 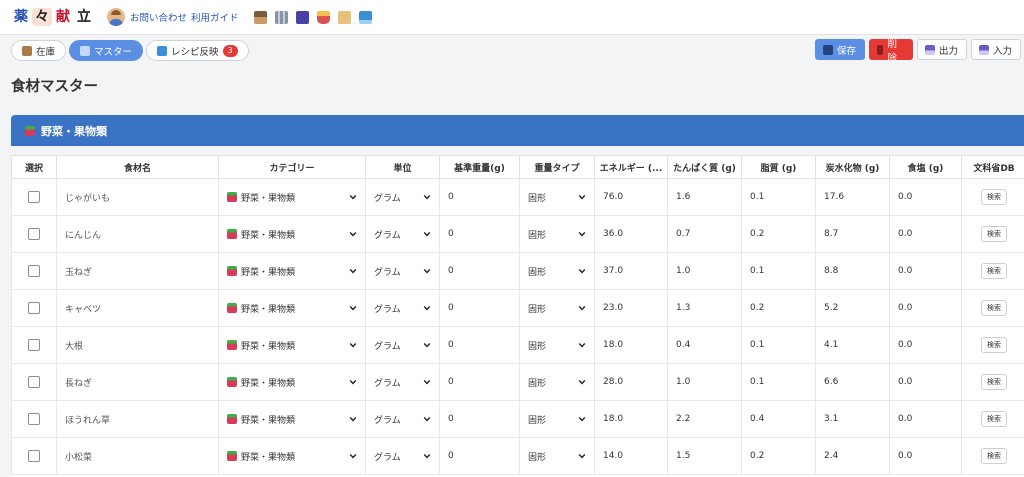 I want to click on carbs-input: 6.6, so click(x=852, y=382).